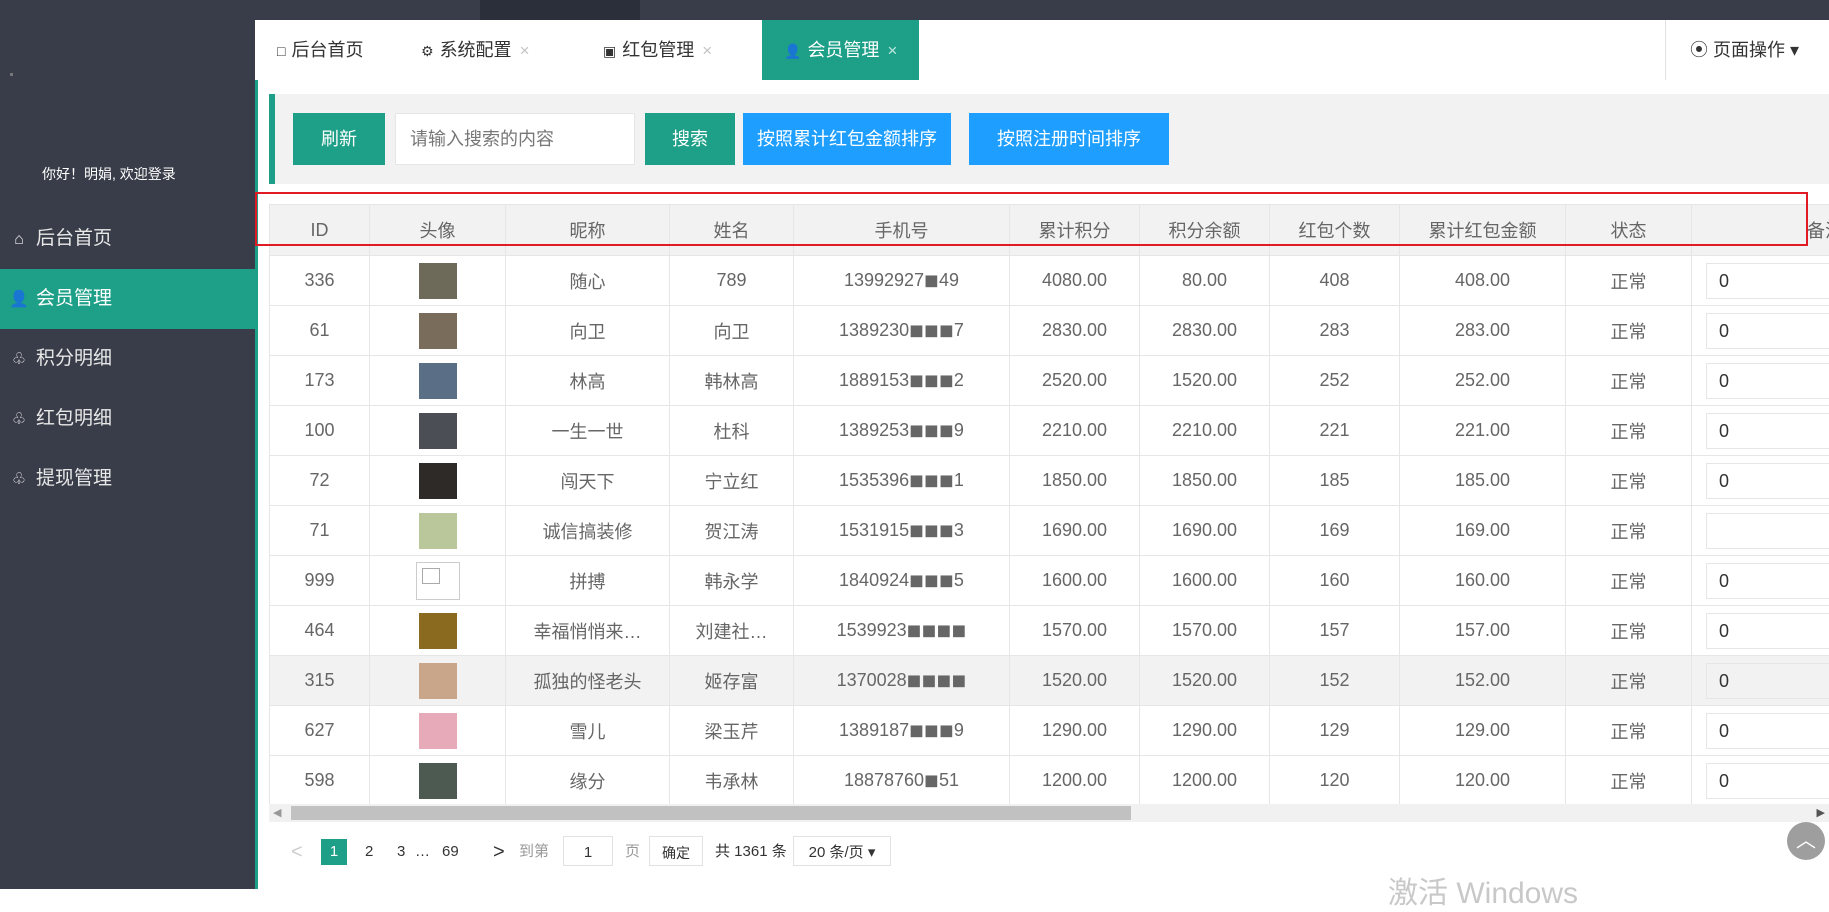  I want to click on refresh-button: 刷新, so click(339, 139).